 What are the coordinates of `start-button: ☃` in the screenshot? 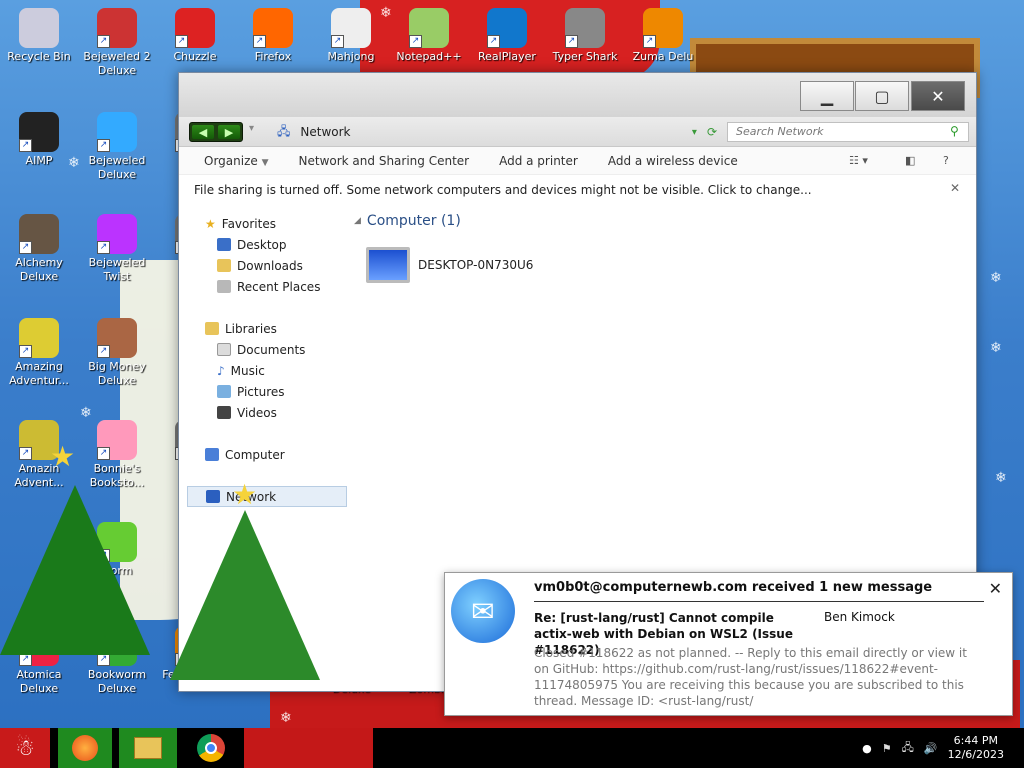 It's located at (25, 748).